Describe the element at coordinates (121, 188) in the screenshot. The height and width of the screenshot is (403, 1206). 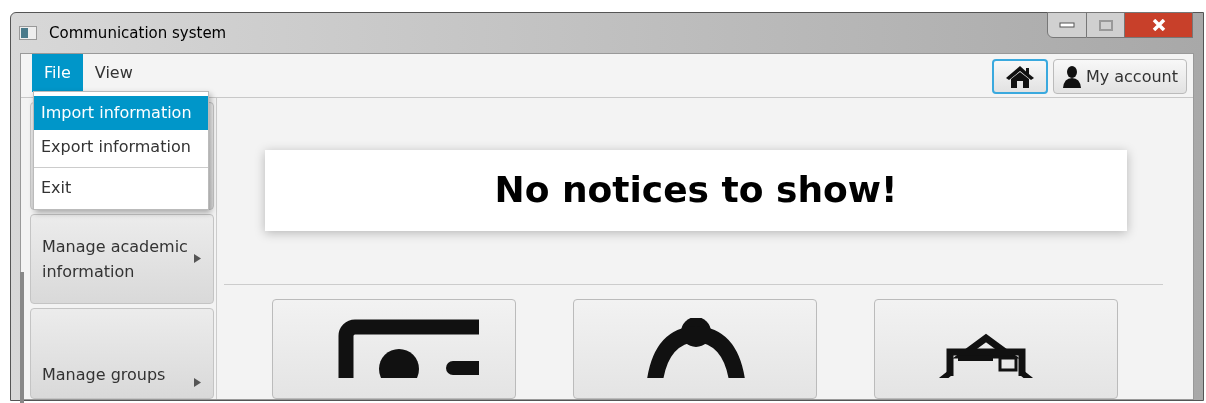
I see `menu-option: Exit` at that location.